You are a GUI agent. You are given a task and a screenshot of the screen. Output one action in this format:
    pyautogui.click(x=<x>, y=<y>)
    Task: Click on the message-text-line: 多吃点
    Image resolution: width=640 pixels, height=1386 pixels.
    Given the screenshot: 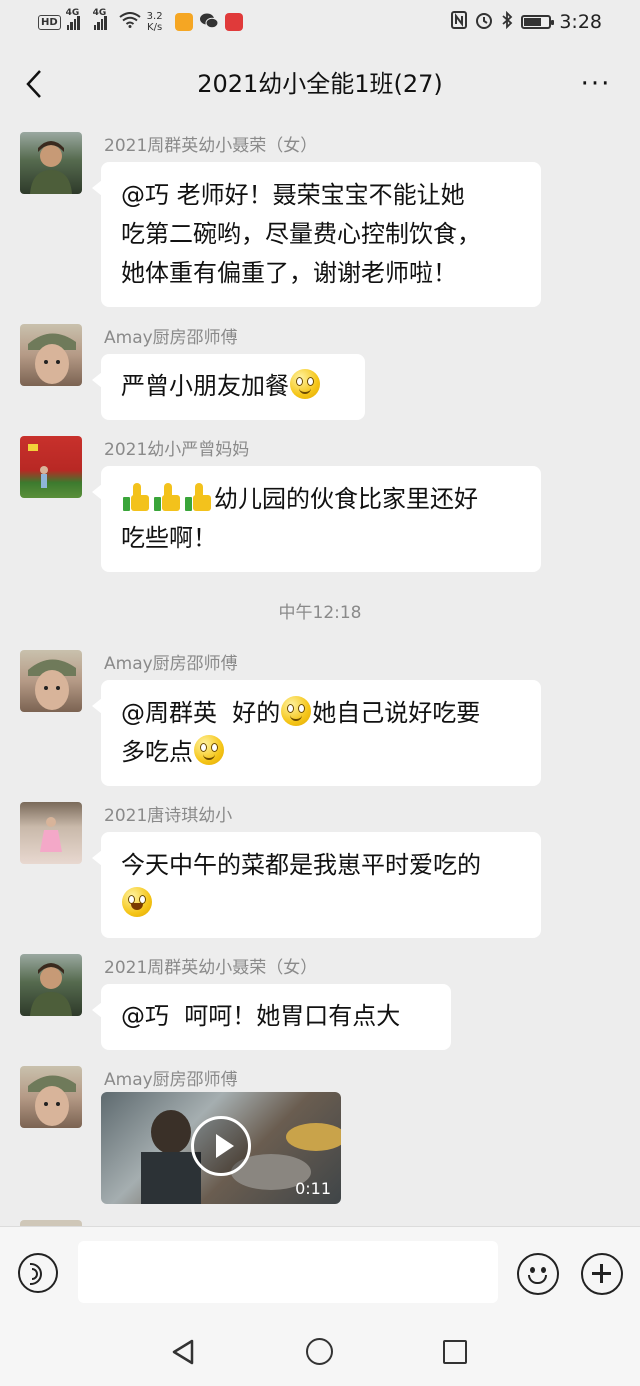 What is the action you would take?
    pyautogui.click(x=321, y=752)
    